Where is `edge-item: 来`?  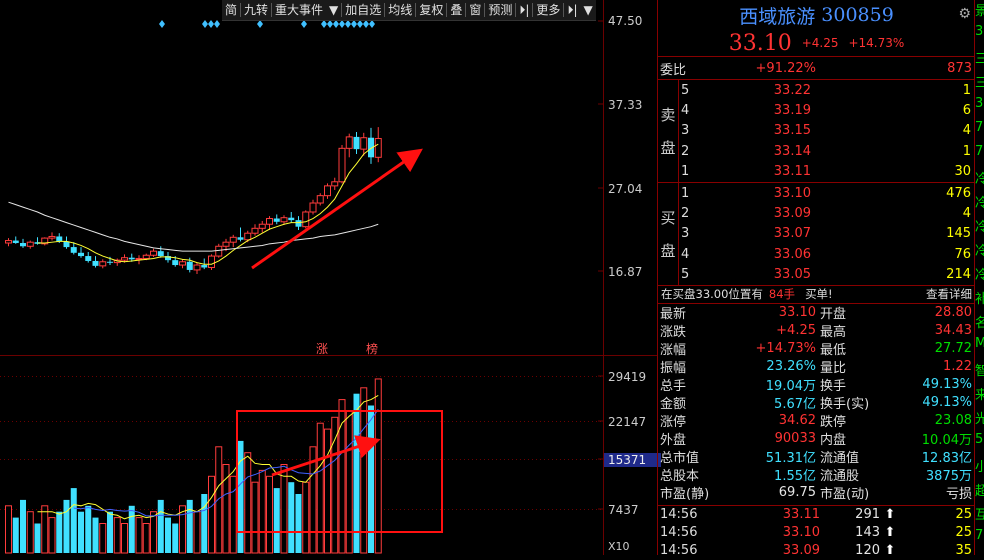
edge-item: 来 is located at coordinates (979, 396).